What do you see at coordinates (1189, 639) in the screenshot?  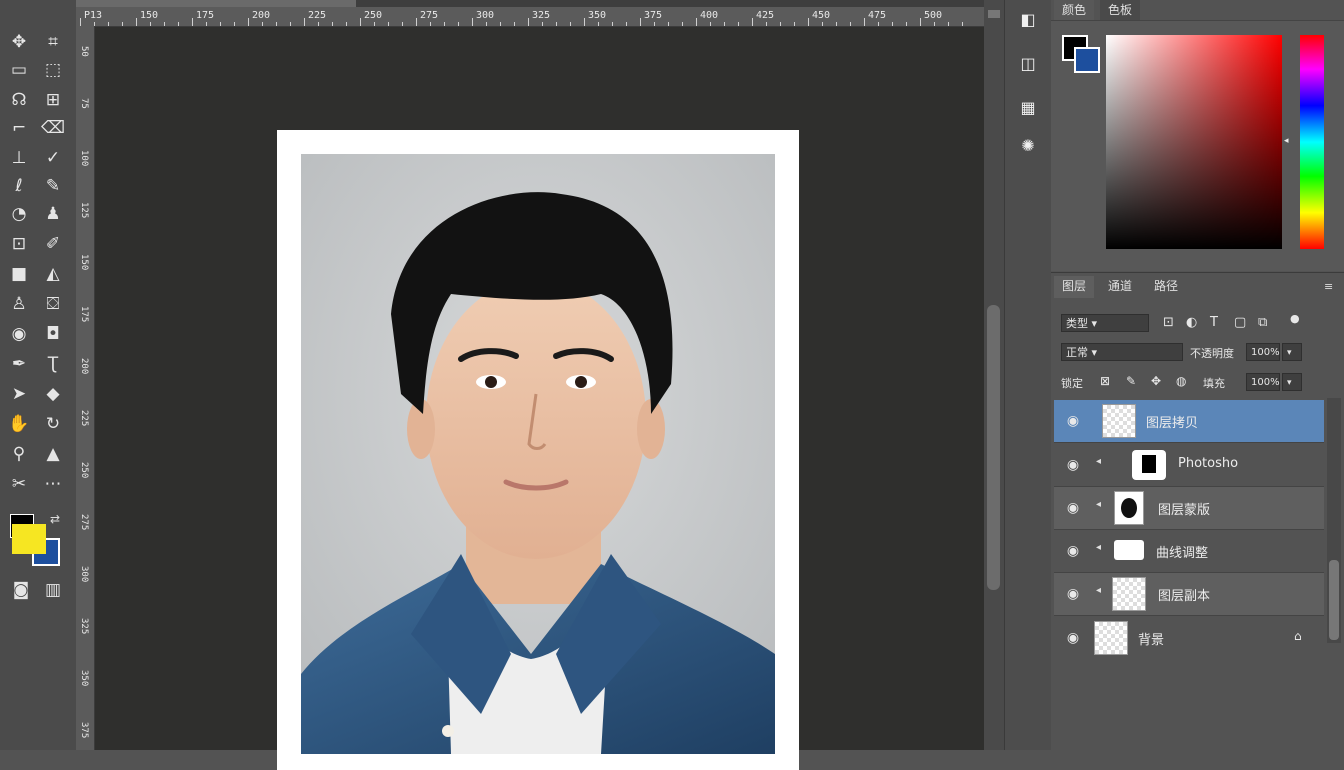 I see `layer-row: ◉ 背景 ⌂` at bounding box center [1189, 639].